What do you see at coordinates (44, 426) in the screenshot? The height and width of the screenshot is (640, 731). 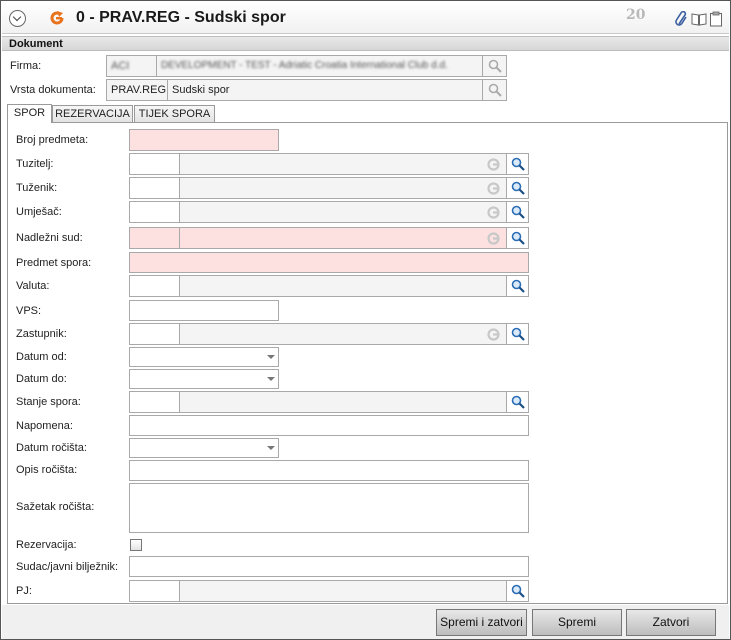 I see `napomena-label: Napomena:` at bounding box center [44, 426].